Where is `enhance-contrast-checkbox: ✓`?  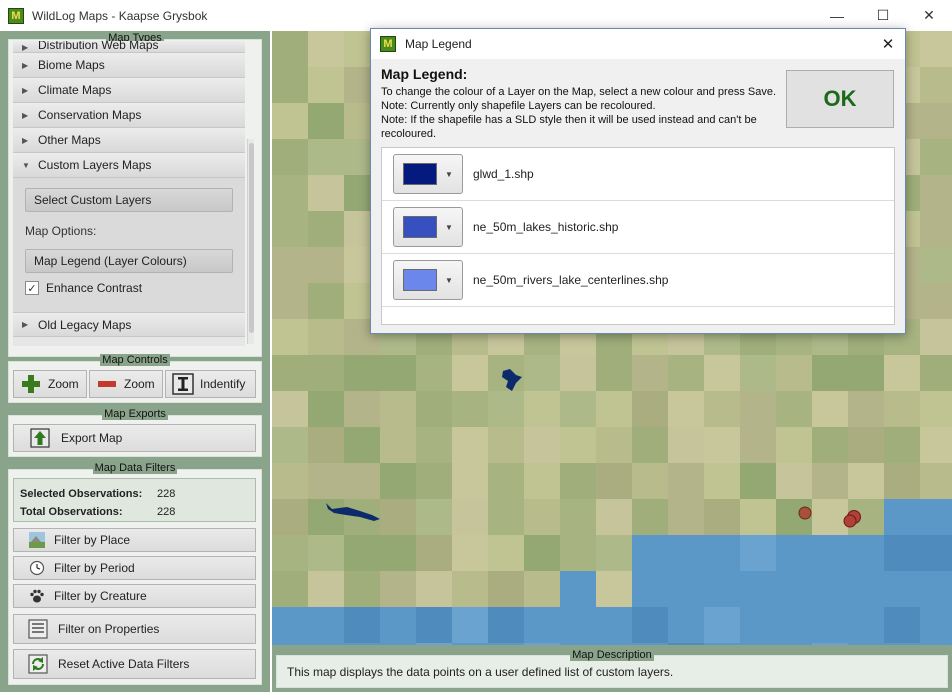 enhance-contrast-checkbox: ✓ is located at coordinates (32, 288).